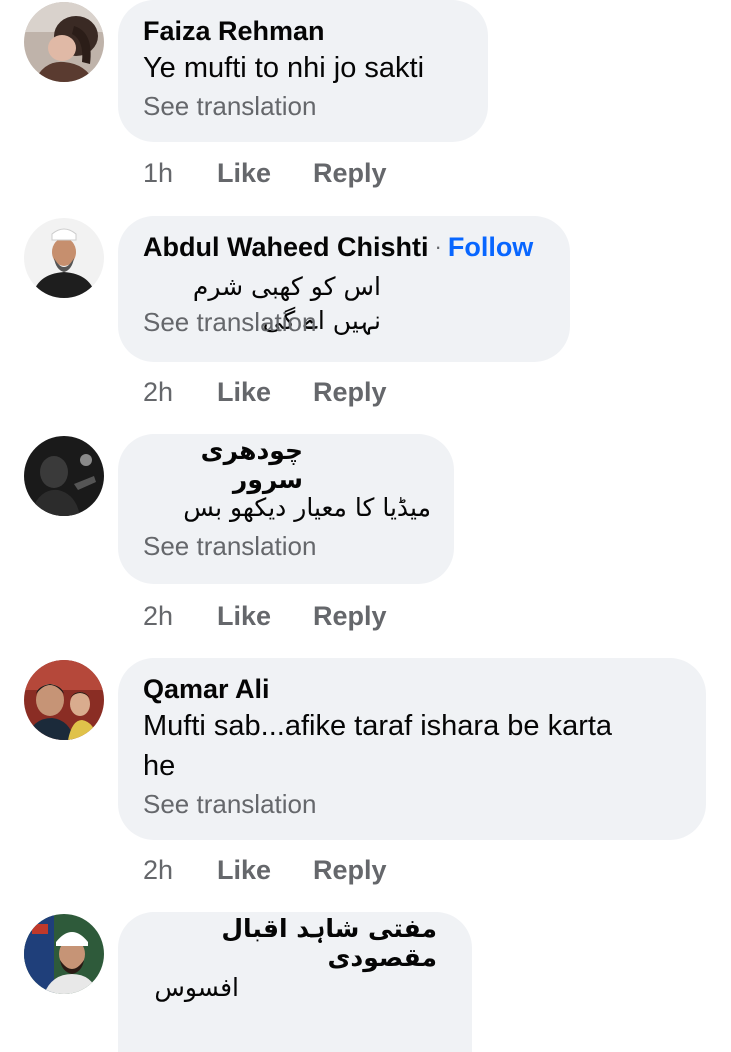 The image size is (731, 1052). What do you see at coordinates (159, 766) in the screenshot?
I see `comment-text-line: he` at bounding box center [159, 766].